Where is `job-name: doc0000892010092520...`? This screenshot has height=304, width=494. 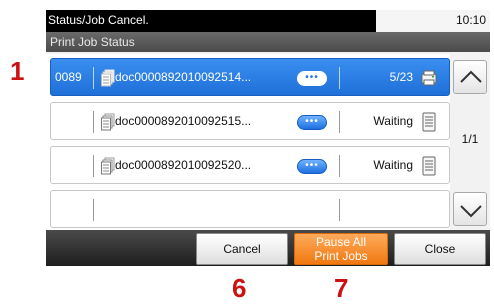 job-name: doc0000892010092520... is located at coordinates (183, 165).